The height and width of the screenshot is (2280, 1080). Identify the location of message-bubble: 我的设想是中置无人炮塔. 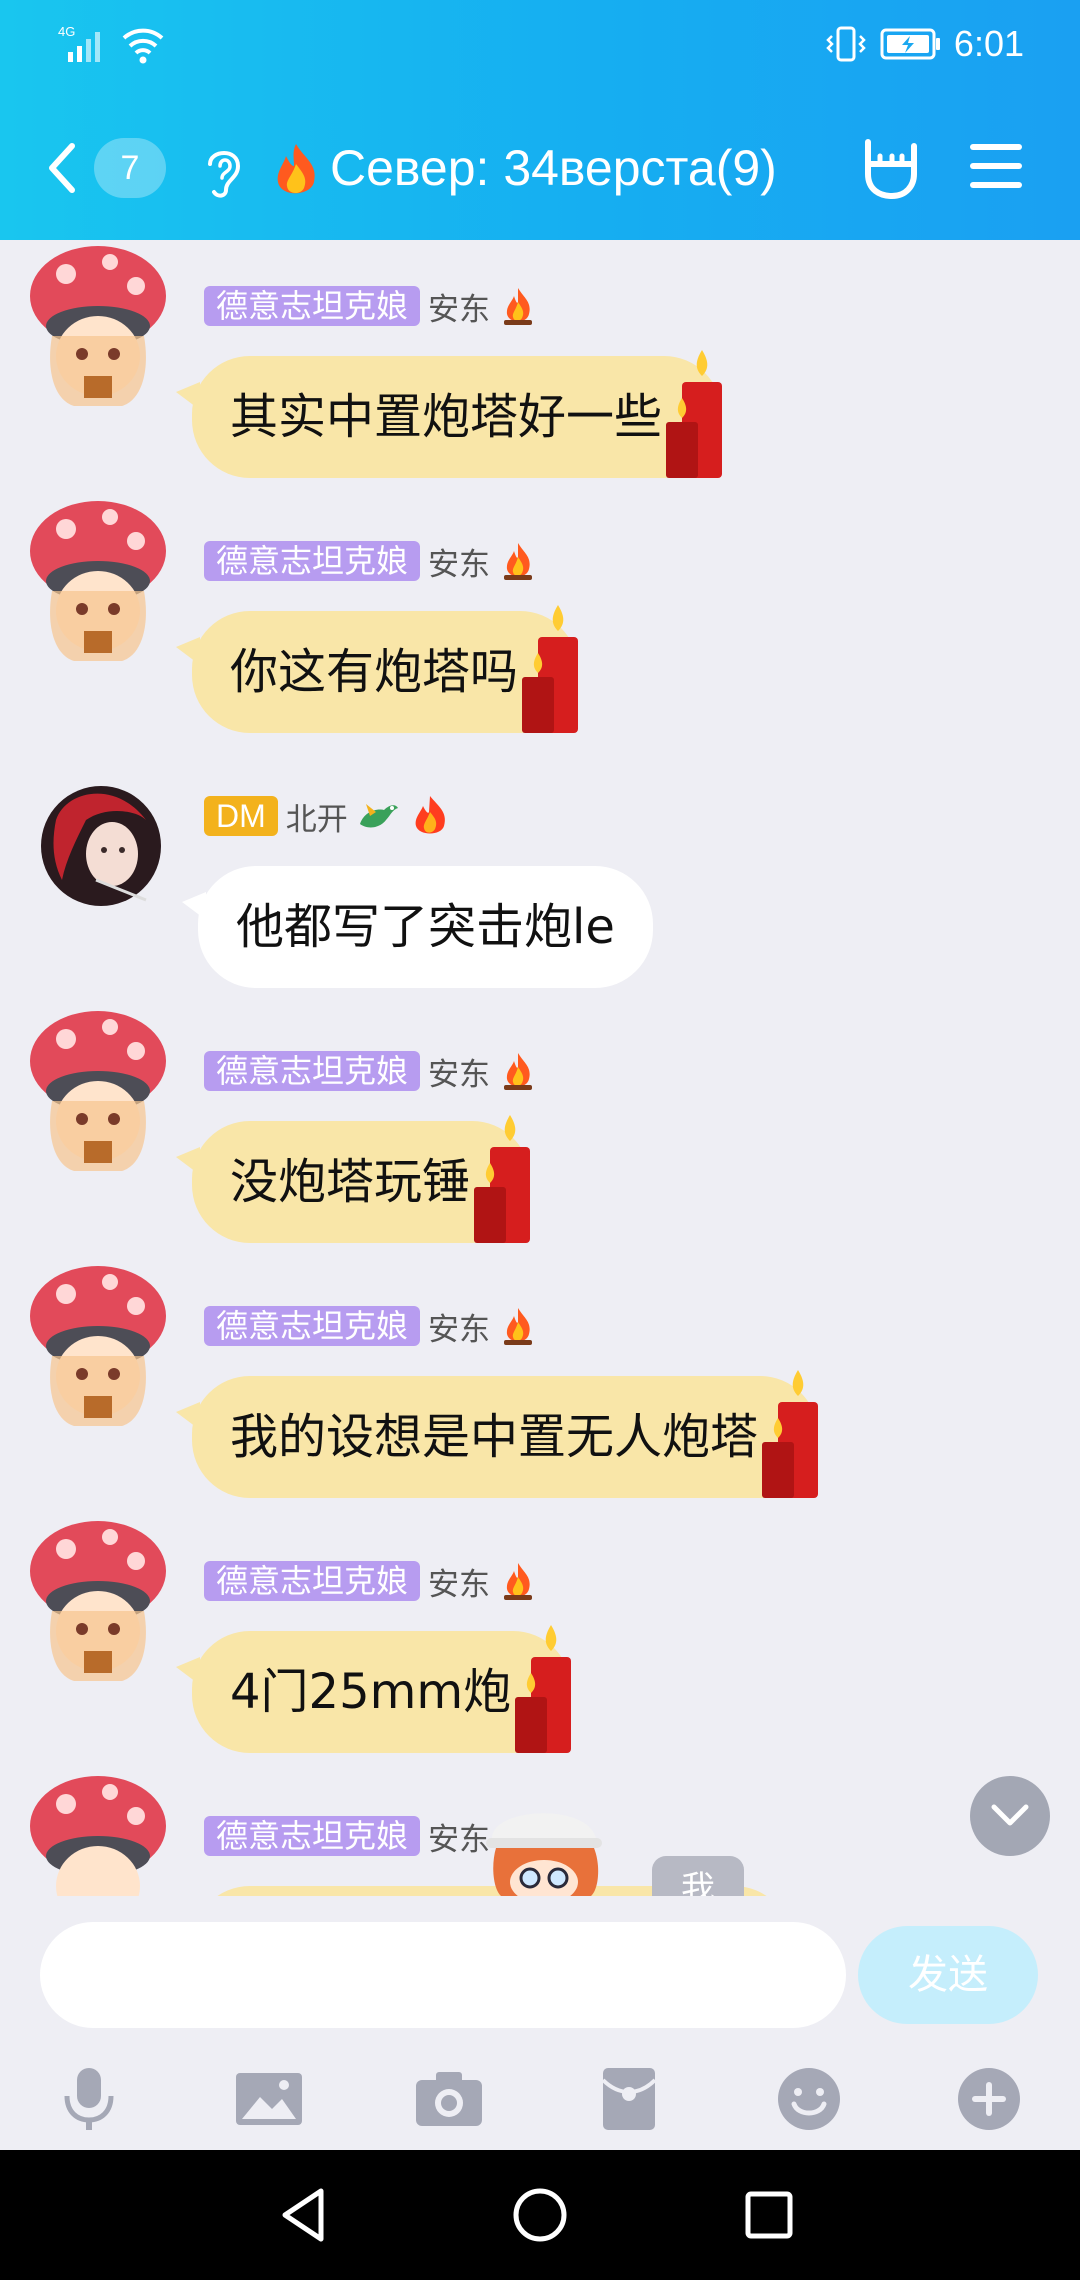
(497, 1434).